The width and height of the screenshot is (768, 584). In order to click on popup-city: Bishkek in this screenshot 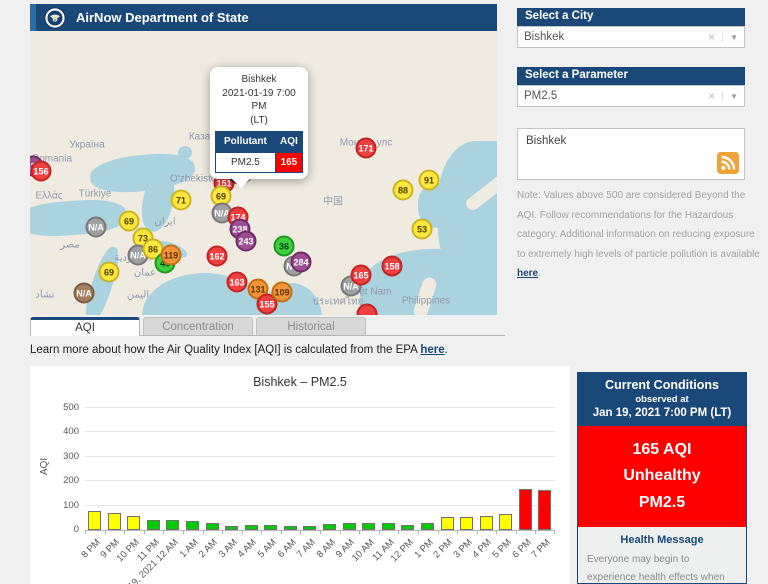, I will do `click(259, 79)`.